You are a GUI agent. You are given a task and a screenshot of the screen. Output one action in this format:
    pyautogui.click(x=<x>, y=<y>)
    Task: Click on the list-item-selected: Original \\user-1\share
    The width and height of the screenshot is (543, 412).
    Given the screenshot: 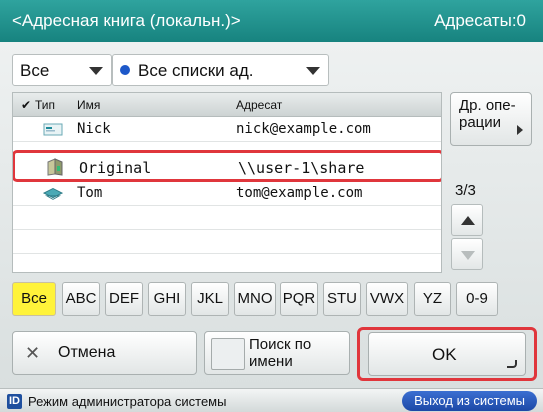 What is the action you would take?
    pyautogui.click(x=227, y=166)
    